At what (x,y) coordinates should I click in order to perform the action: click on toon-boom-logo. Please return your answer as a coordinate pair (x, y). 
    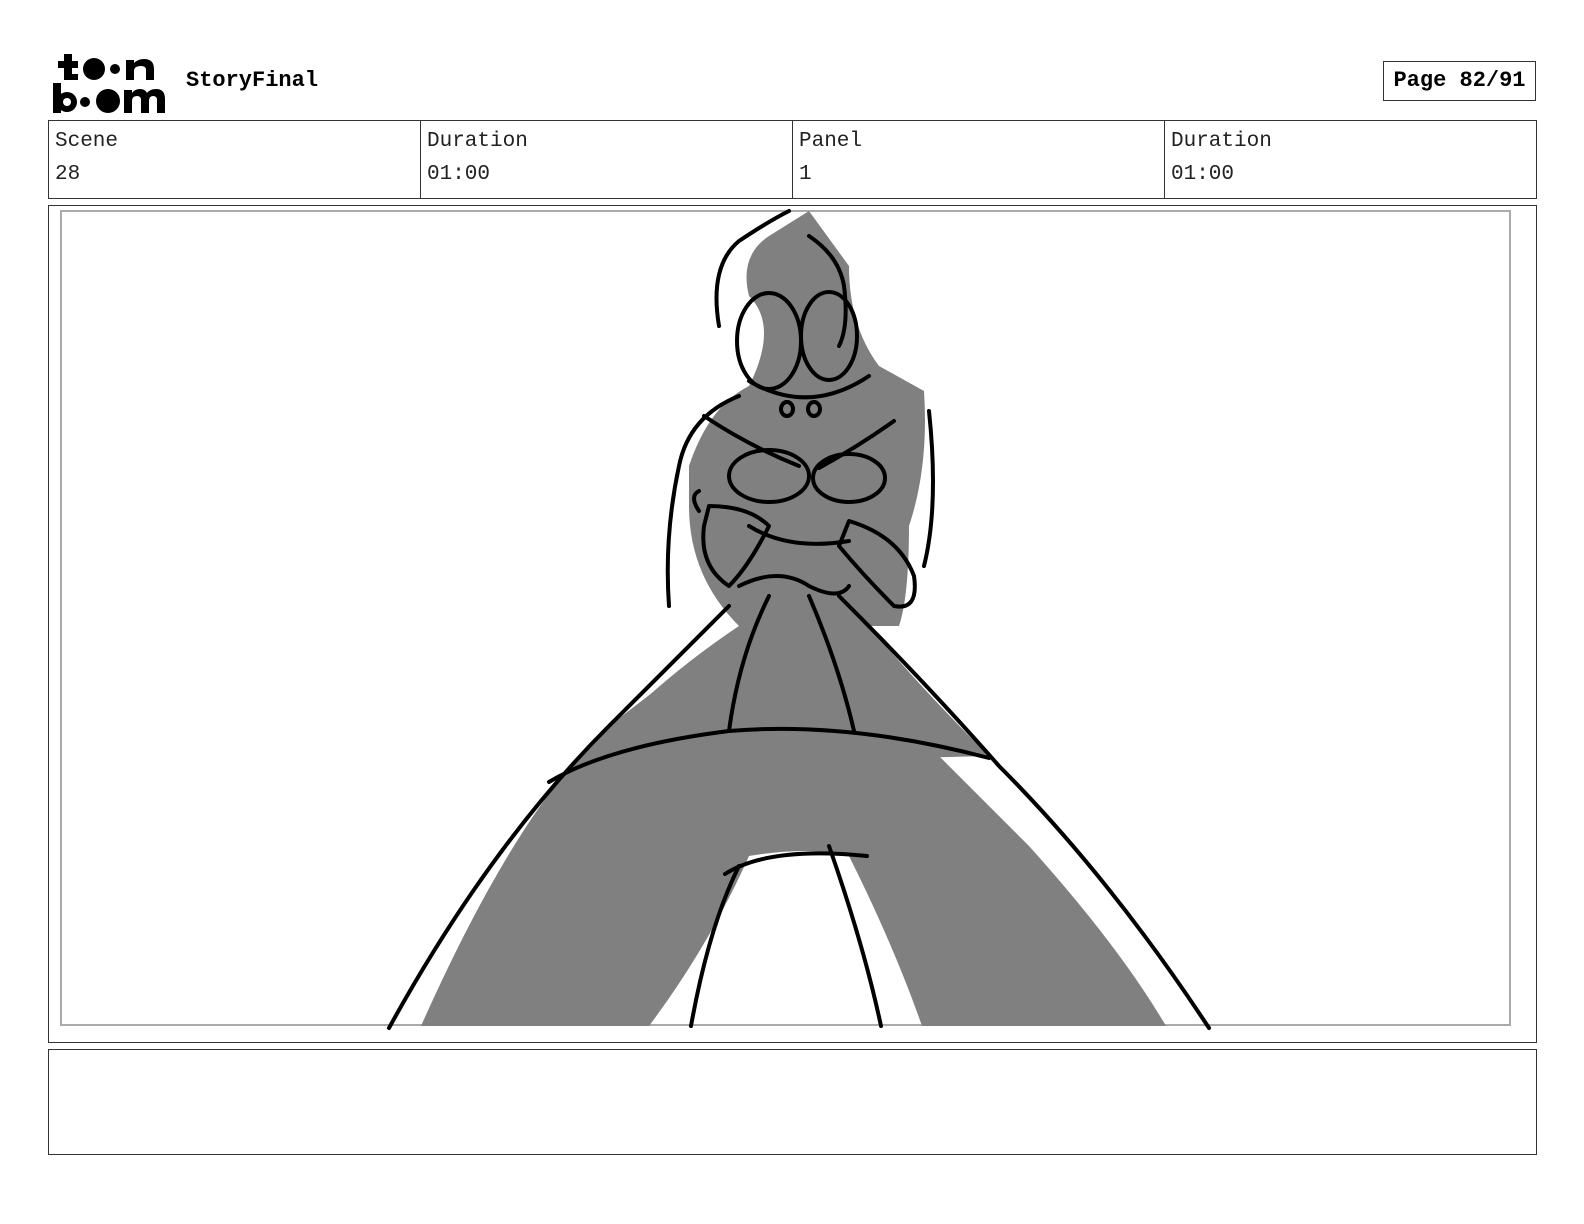
    Looking at the image, I should click on (109, 83).